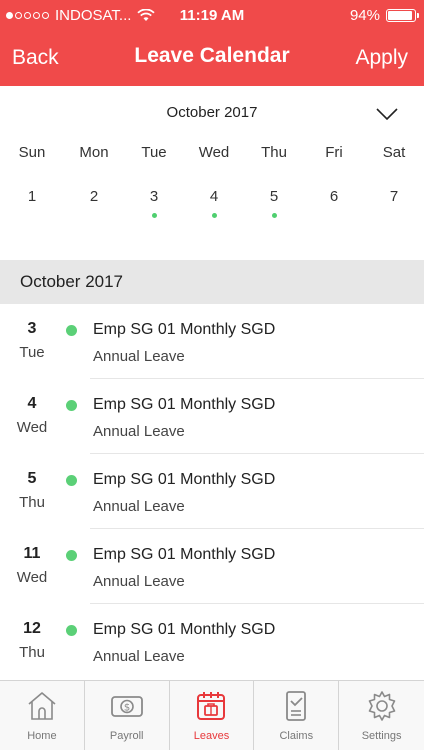  What do you see at coordinates (32, 152) in the screenshot?
I see `weekday-label: Sun` at bounding box center [32, 152].